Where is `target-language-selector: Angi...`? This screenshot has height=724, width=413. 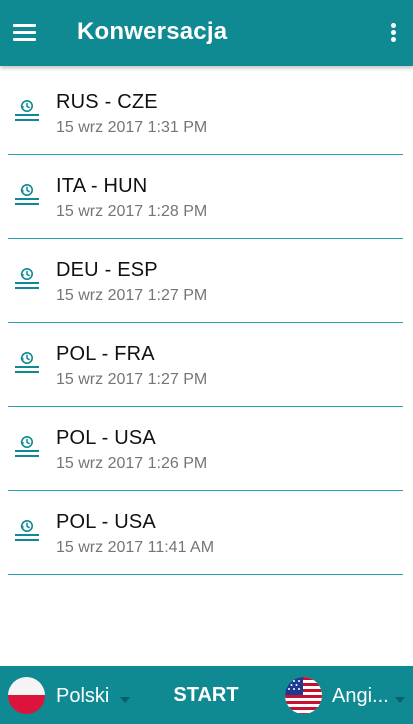 target-language-selector: Angi... is located at coordinates (346, 695).